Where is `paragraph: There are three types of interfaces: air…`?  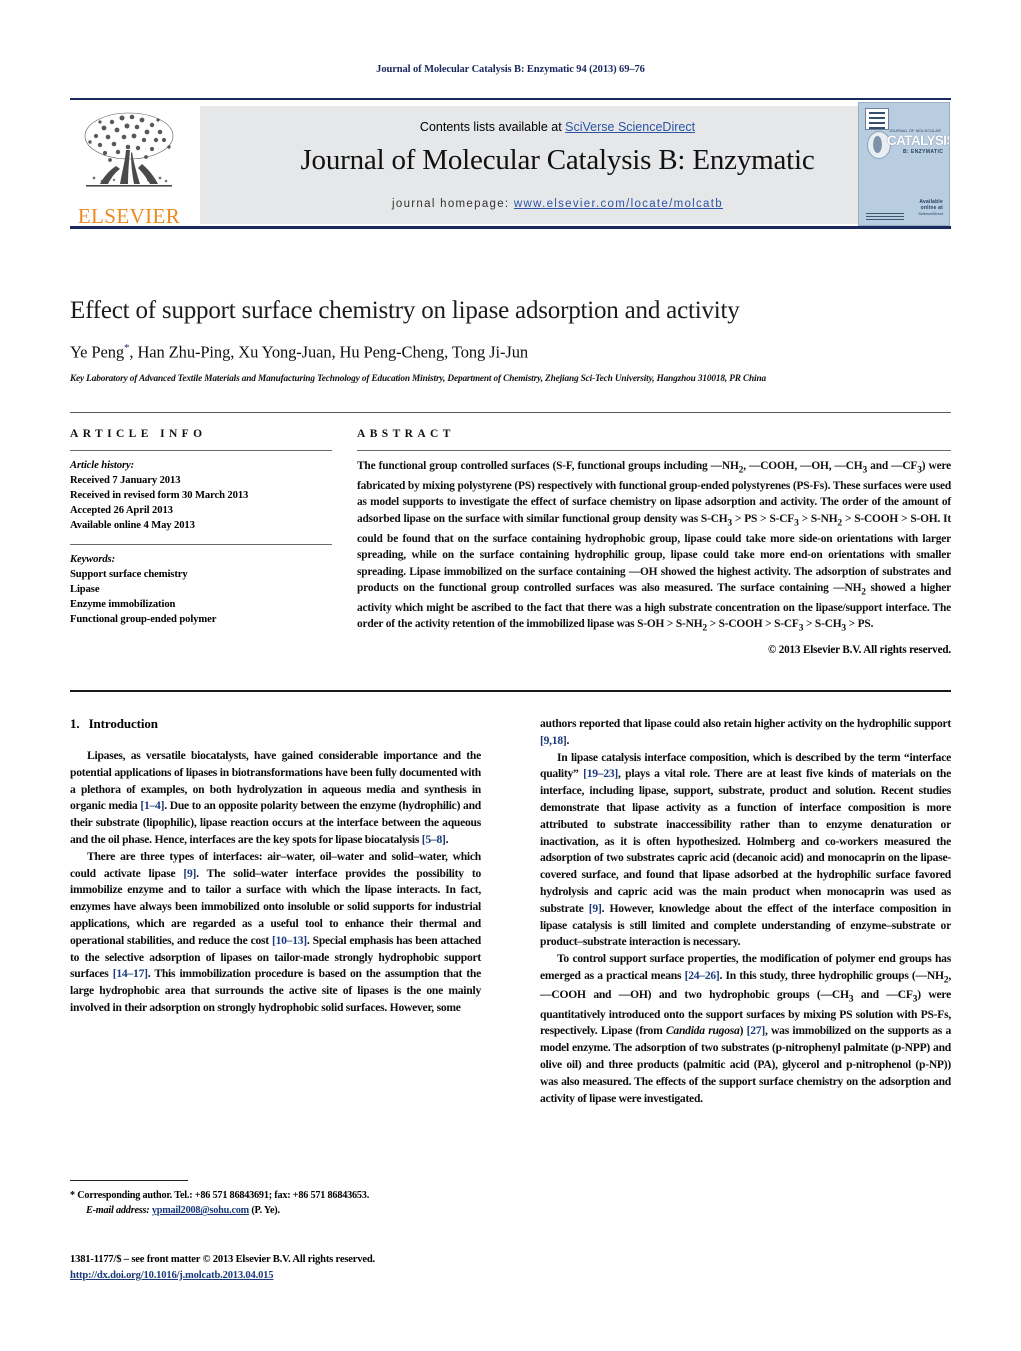
paragraph: There are three types of interfaces: air… is located at coordinates (276, 931).